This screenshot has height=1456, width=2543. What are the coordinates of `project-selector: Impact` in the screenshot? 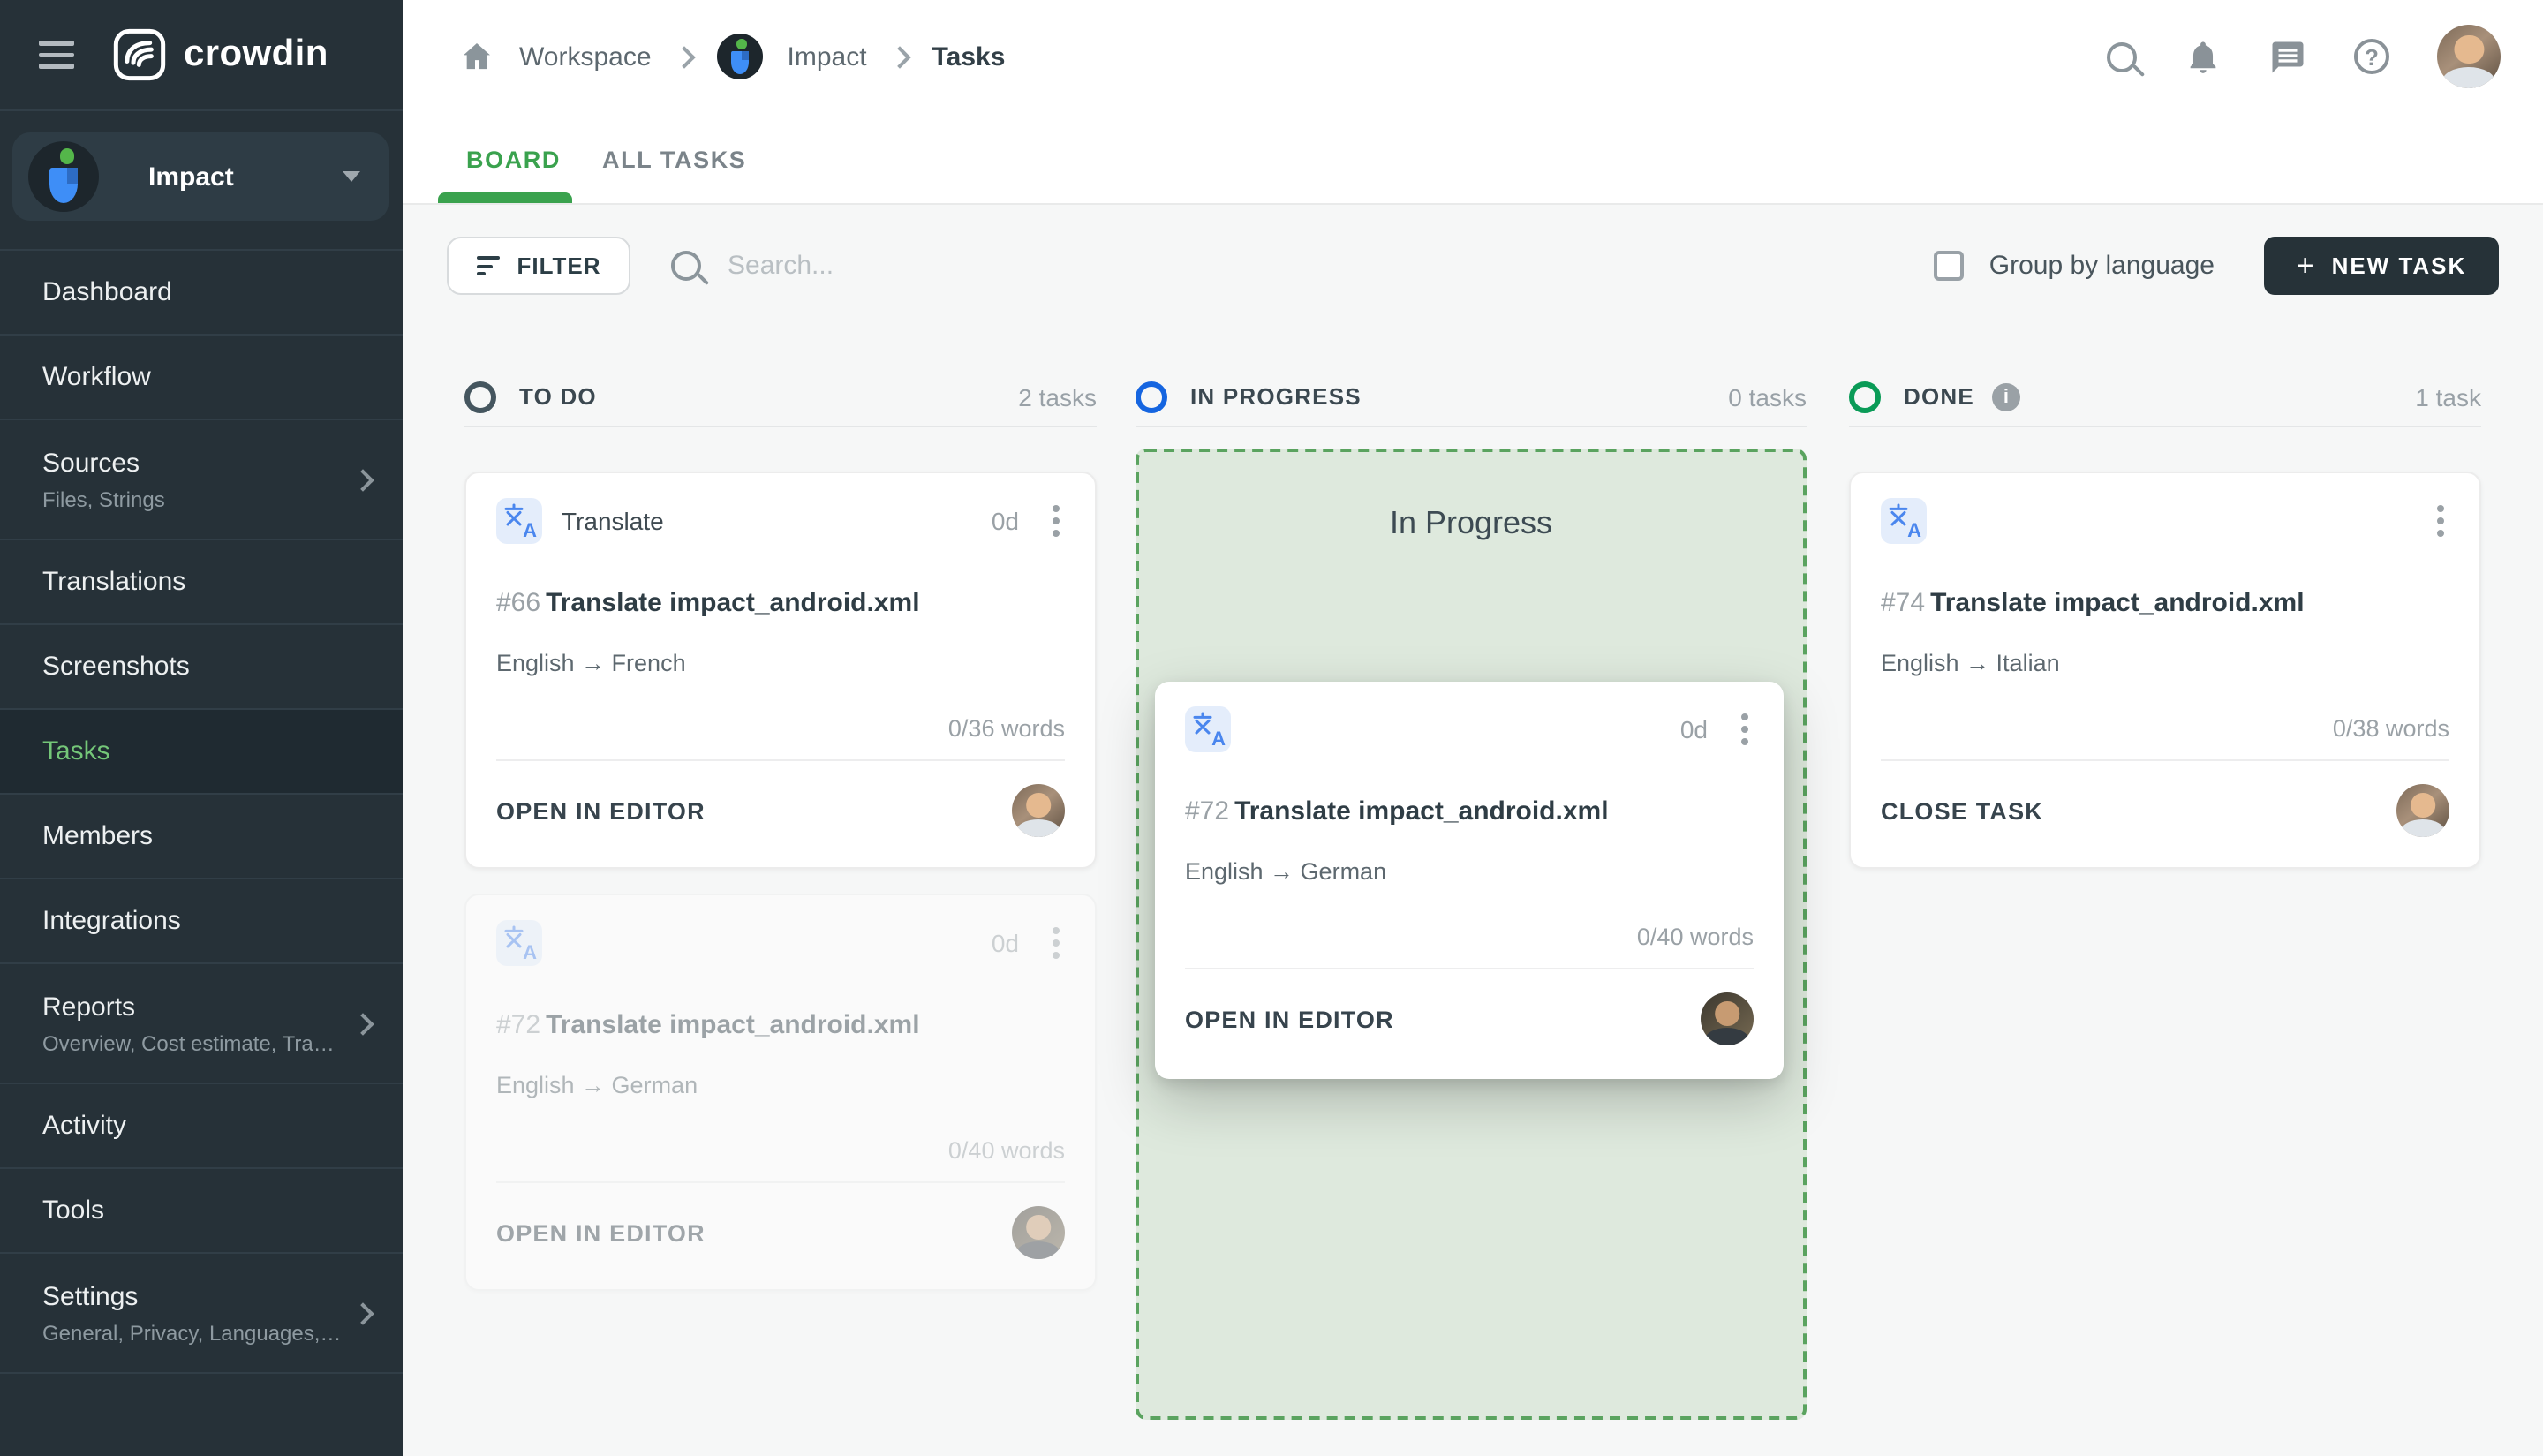 It's located at (200, 176).